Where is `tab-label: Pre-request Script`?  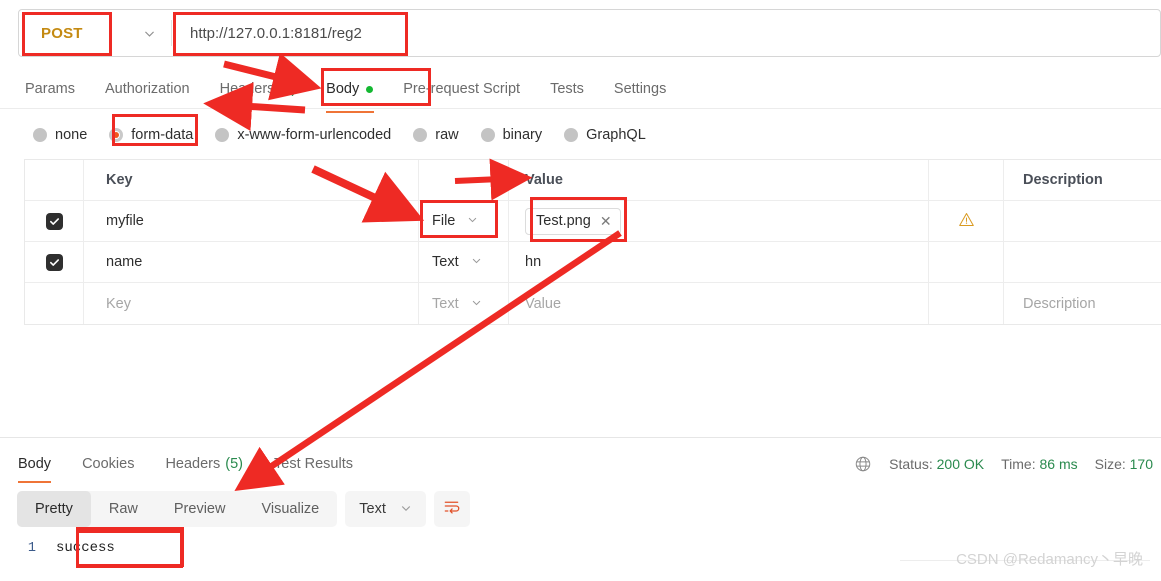 tab-label: Pre-request Script is located at coordinates (462, 89).